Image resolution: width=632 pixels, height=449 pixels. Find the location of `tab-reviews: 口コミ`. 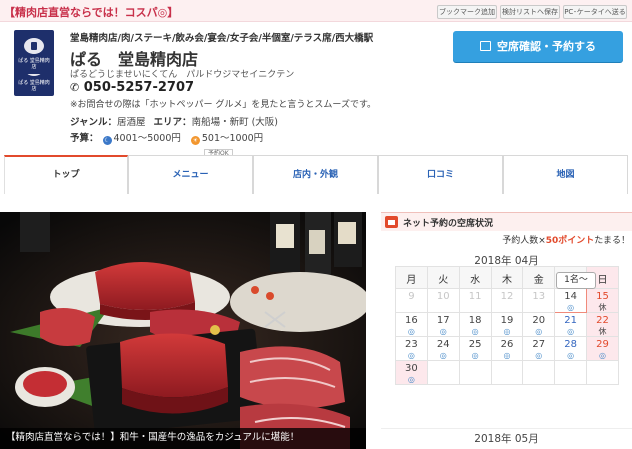

tab-reviews: 口コミ is located at coordinates (440, 174).